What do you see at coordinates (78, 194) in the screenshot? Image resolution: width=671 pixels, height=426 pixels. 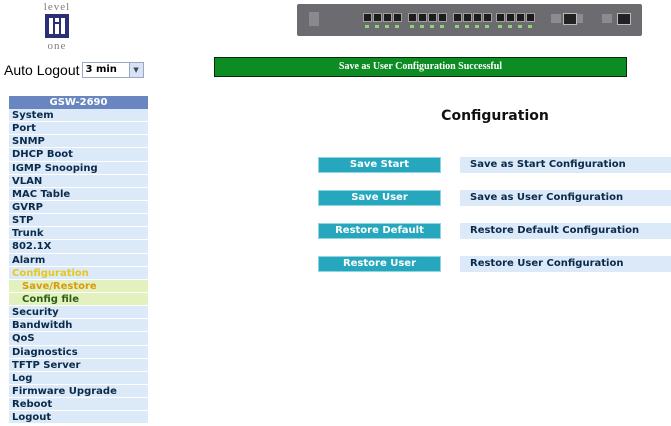 I see `sidebar-item-mac-table: MAC Table` at bounding box center [78, 194].